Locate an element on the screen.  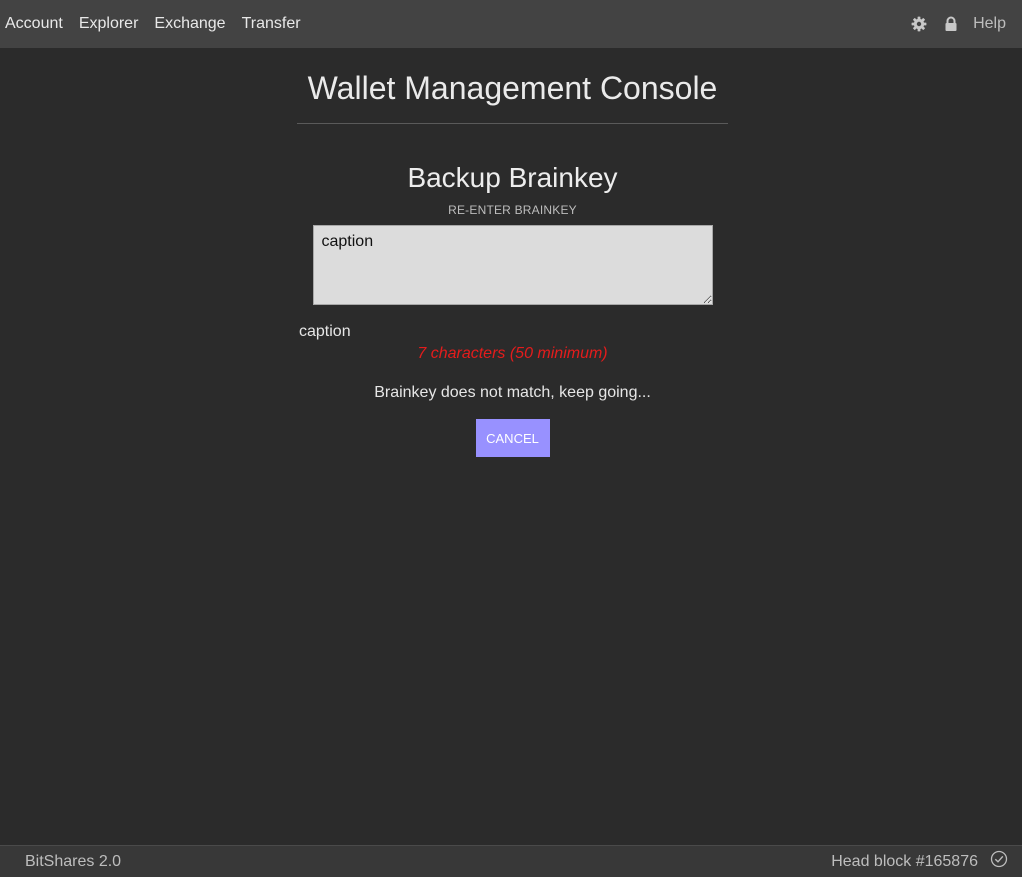
check-circle-icon is located at coordinates (999, 861).